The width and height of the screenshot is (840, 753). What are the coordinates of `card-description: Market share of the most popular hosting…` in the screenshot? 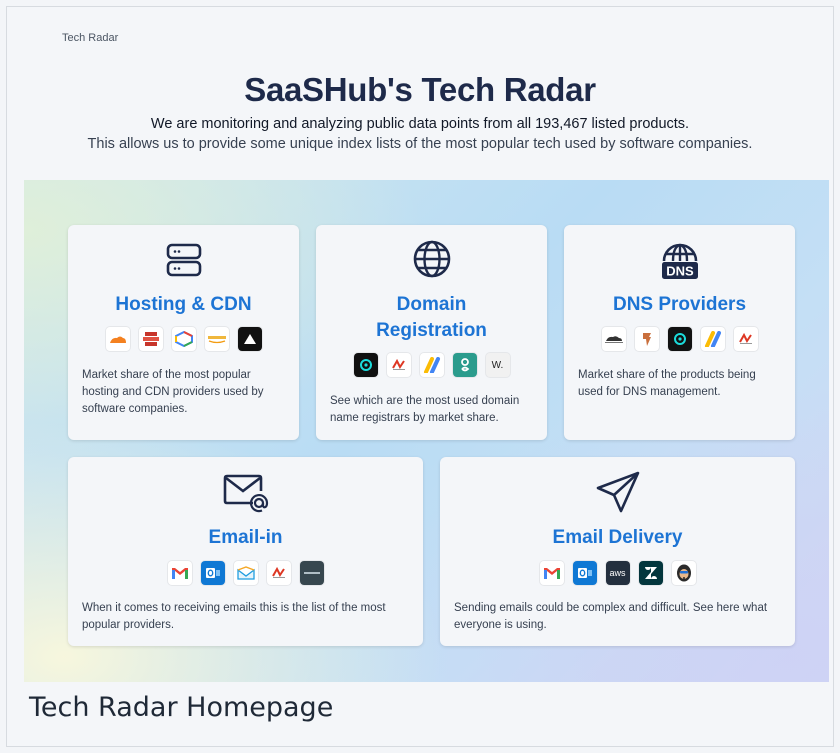 It's located at (173, 392).